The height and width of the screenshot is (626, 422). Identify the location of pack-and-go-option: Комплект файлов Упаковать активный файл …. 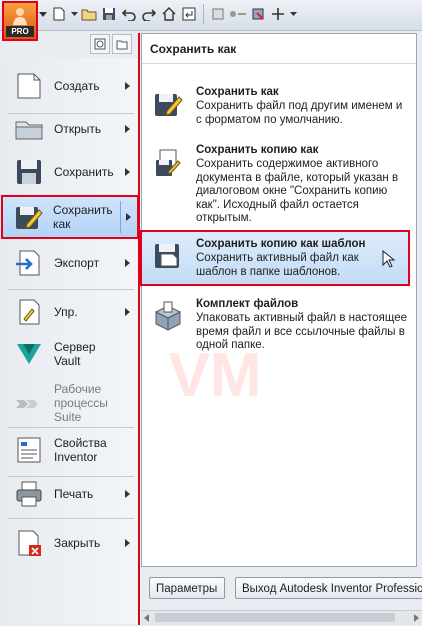
(279, 324).